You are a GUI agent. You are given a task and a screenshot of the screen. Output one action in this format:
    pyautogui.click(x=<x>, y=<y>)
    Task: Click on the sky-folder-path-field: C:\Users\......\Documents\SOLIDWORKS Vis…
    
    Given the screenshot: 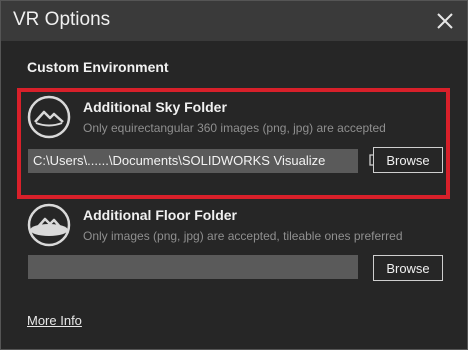 What is the action you would take?
    pyautogui.click(x=193, y=161)
    